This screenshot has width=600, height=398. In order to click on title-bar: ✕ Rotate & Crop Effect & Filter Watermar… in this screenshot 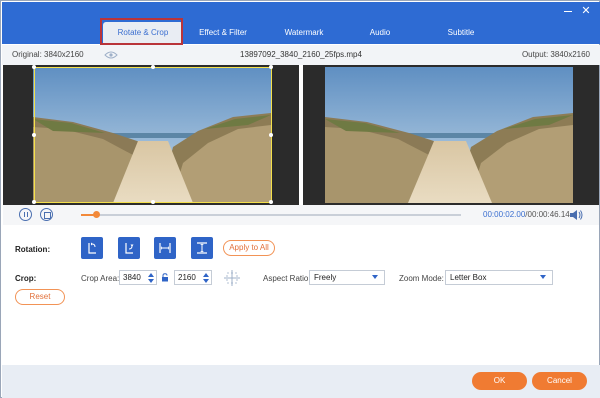, I will do `click(301, 23)`.